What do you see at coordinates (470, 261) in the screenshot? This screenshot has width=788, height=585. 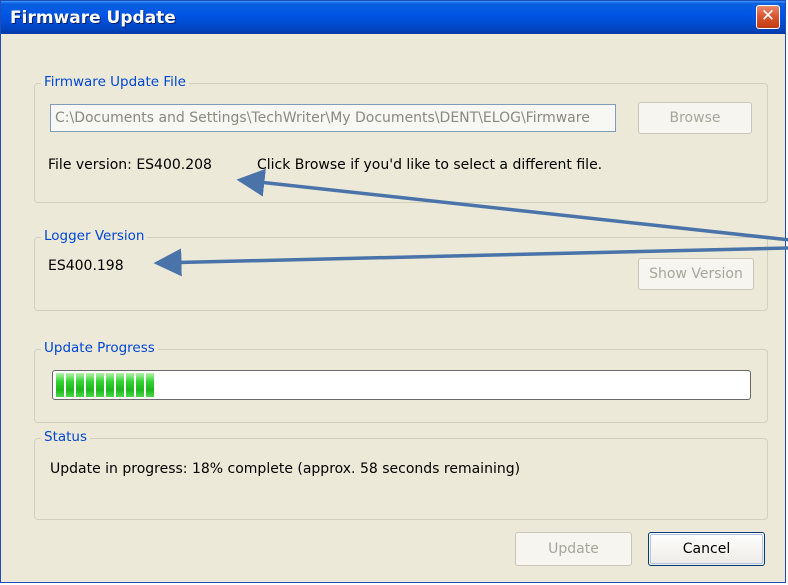 I see `arrow-to-logger-version` at bounding box center [470, 261].